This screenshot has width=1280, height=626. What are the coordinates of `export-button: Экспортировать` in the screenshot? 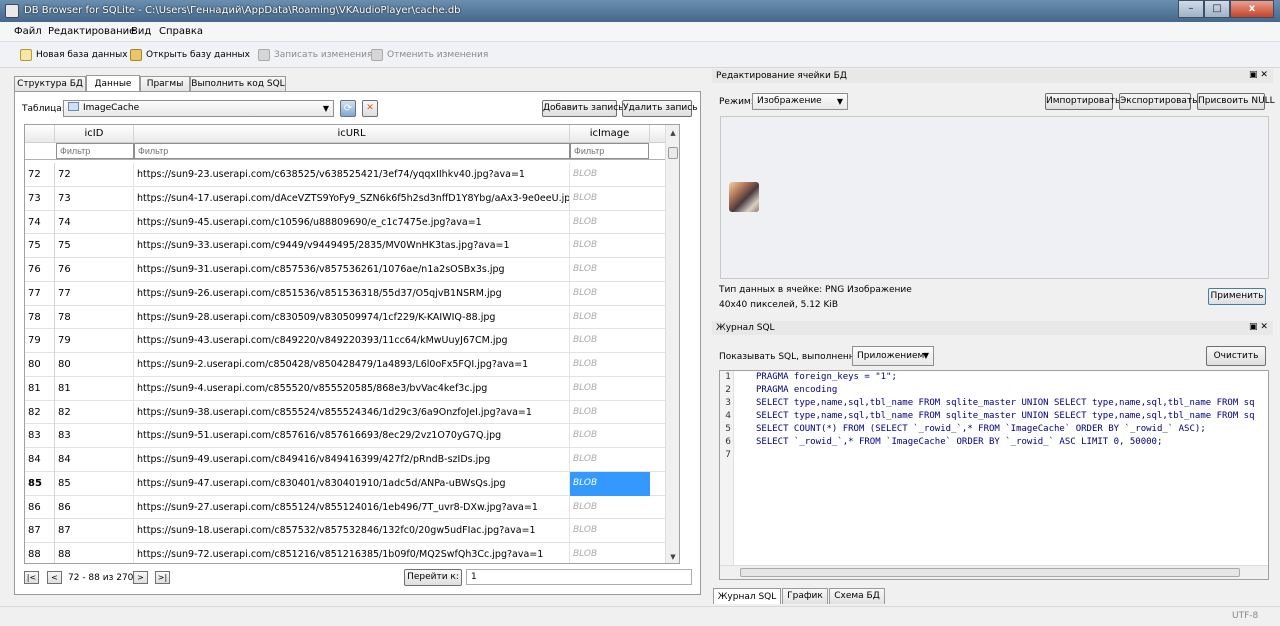 It's located at (1158, 101).